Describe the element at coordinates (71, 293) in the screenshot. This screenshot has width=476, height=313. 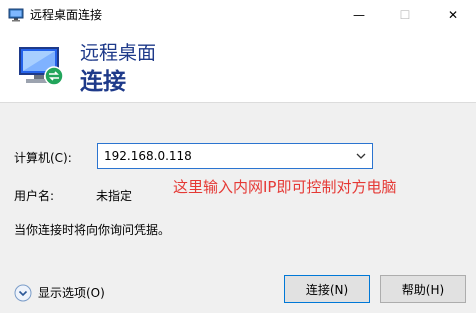
I see `show-options-label: 显示选项(O)` at that location.